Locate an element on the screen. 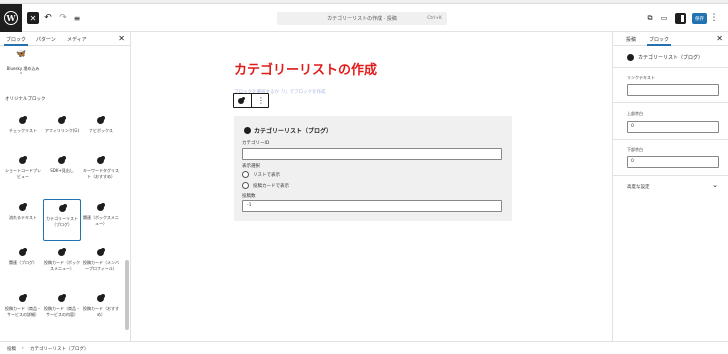  block-item-category-list-blog: カテゴリーリスト（ブログ） is located at coordinates (62, 220).